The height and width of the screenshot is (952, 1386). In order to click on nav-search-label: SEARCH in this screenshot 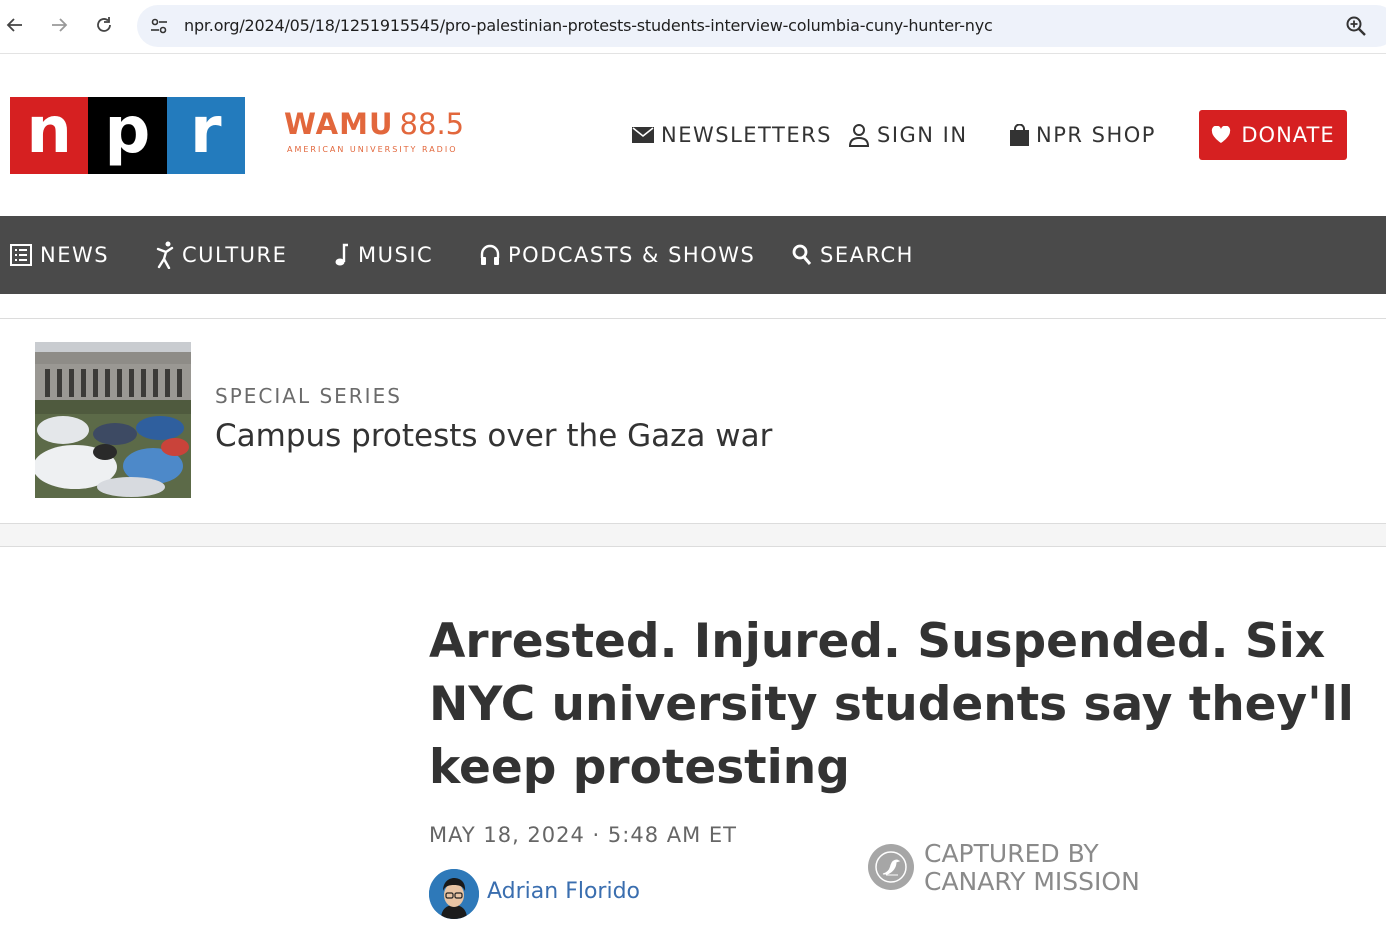, I will do `click(867, 255)`.